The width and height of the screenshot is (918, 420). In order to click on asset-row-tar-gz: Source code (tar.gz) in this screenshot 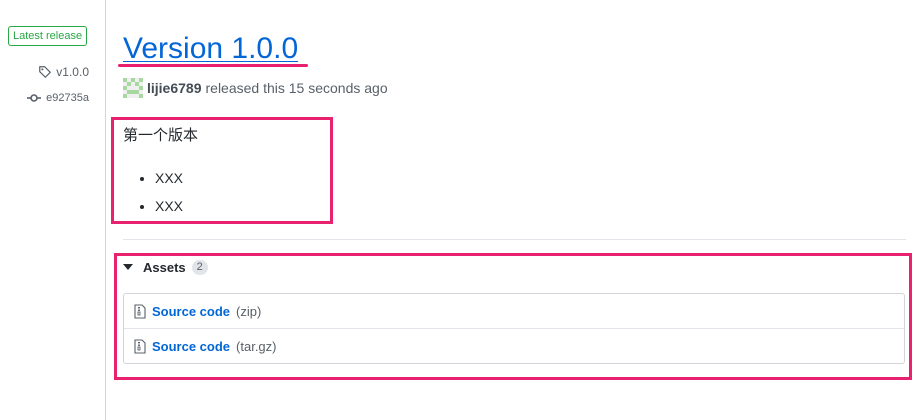, I will do `click(514, 345)`.